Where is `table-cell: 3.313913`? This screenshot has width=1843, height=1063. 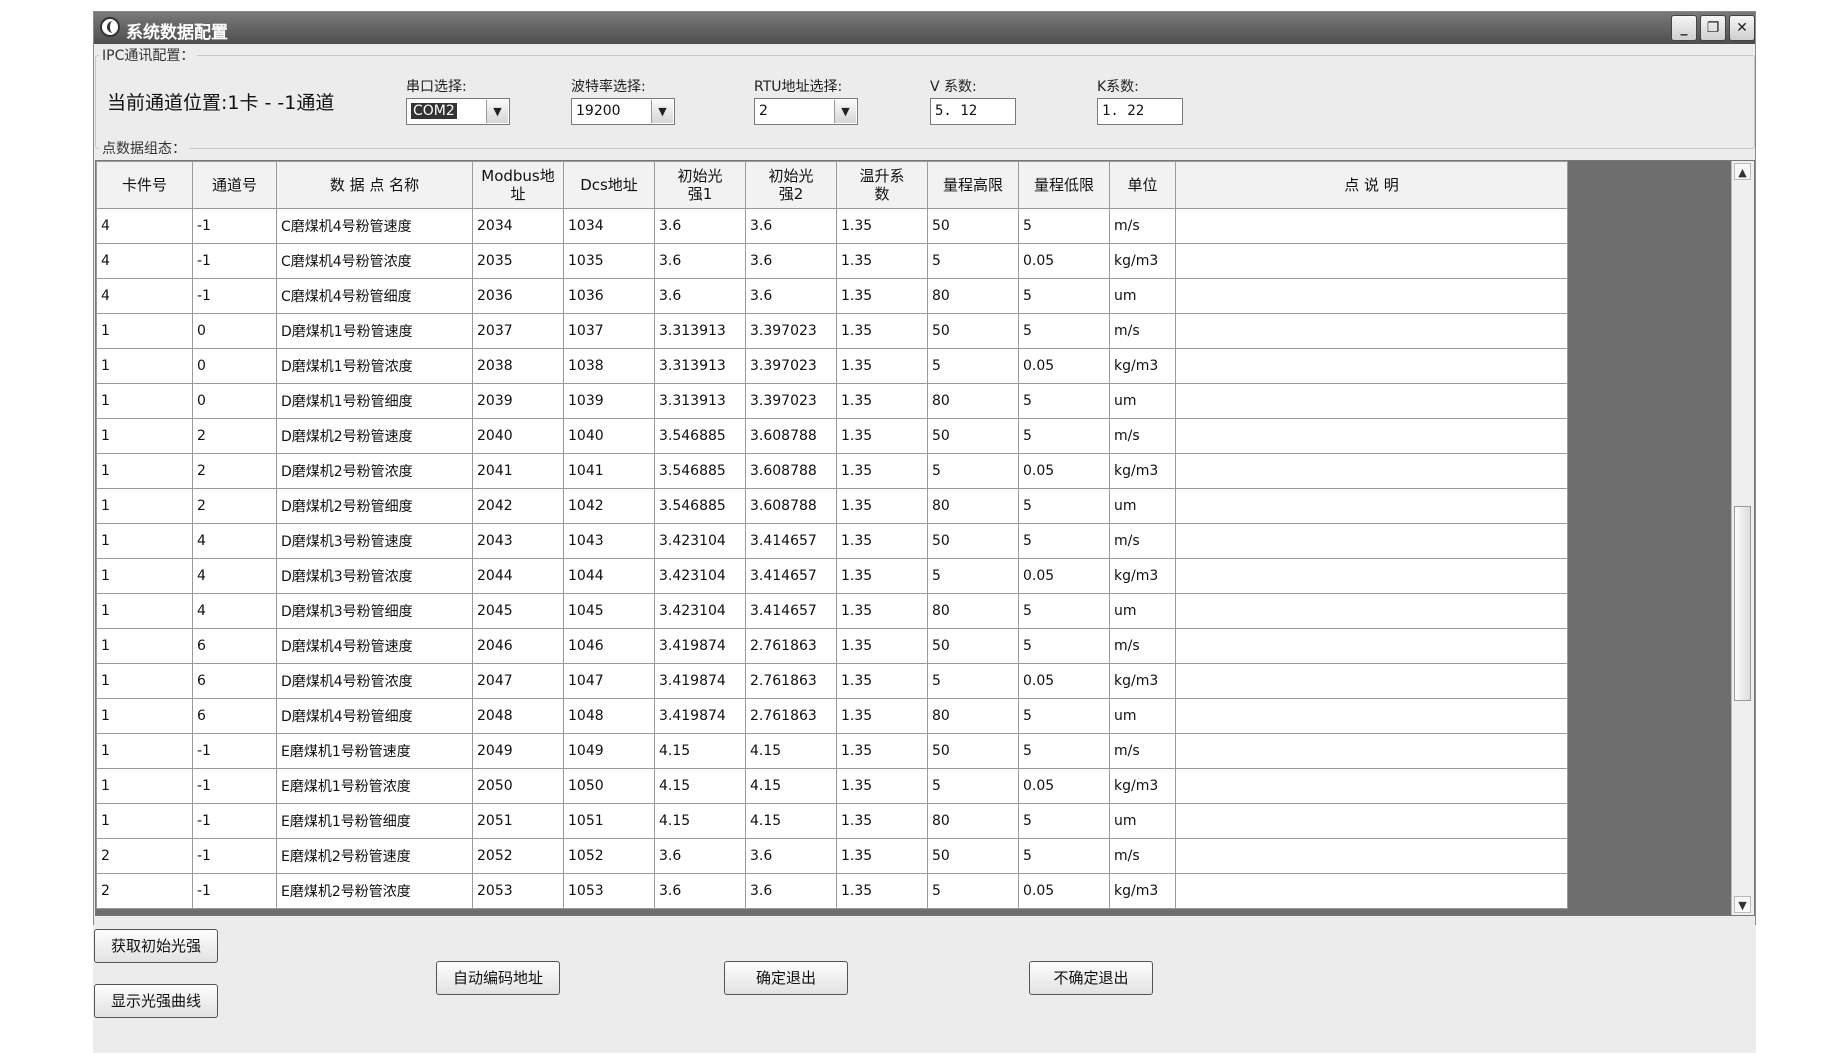 table-cell: 3.313913 is located at coordinates (700, 401).